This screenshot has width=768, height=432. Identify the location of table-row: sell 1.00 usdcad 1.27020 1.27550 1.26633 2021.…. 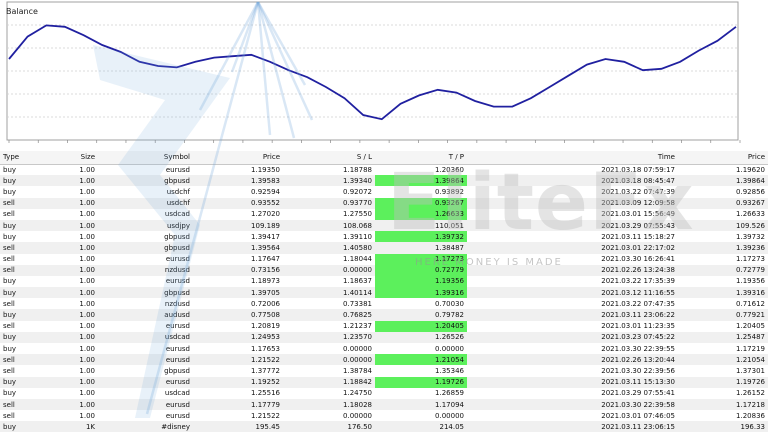
(384, 214).